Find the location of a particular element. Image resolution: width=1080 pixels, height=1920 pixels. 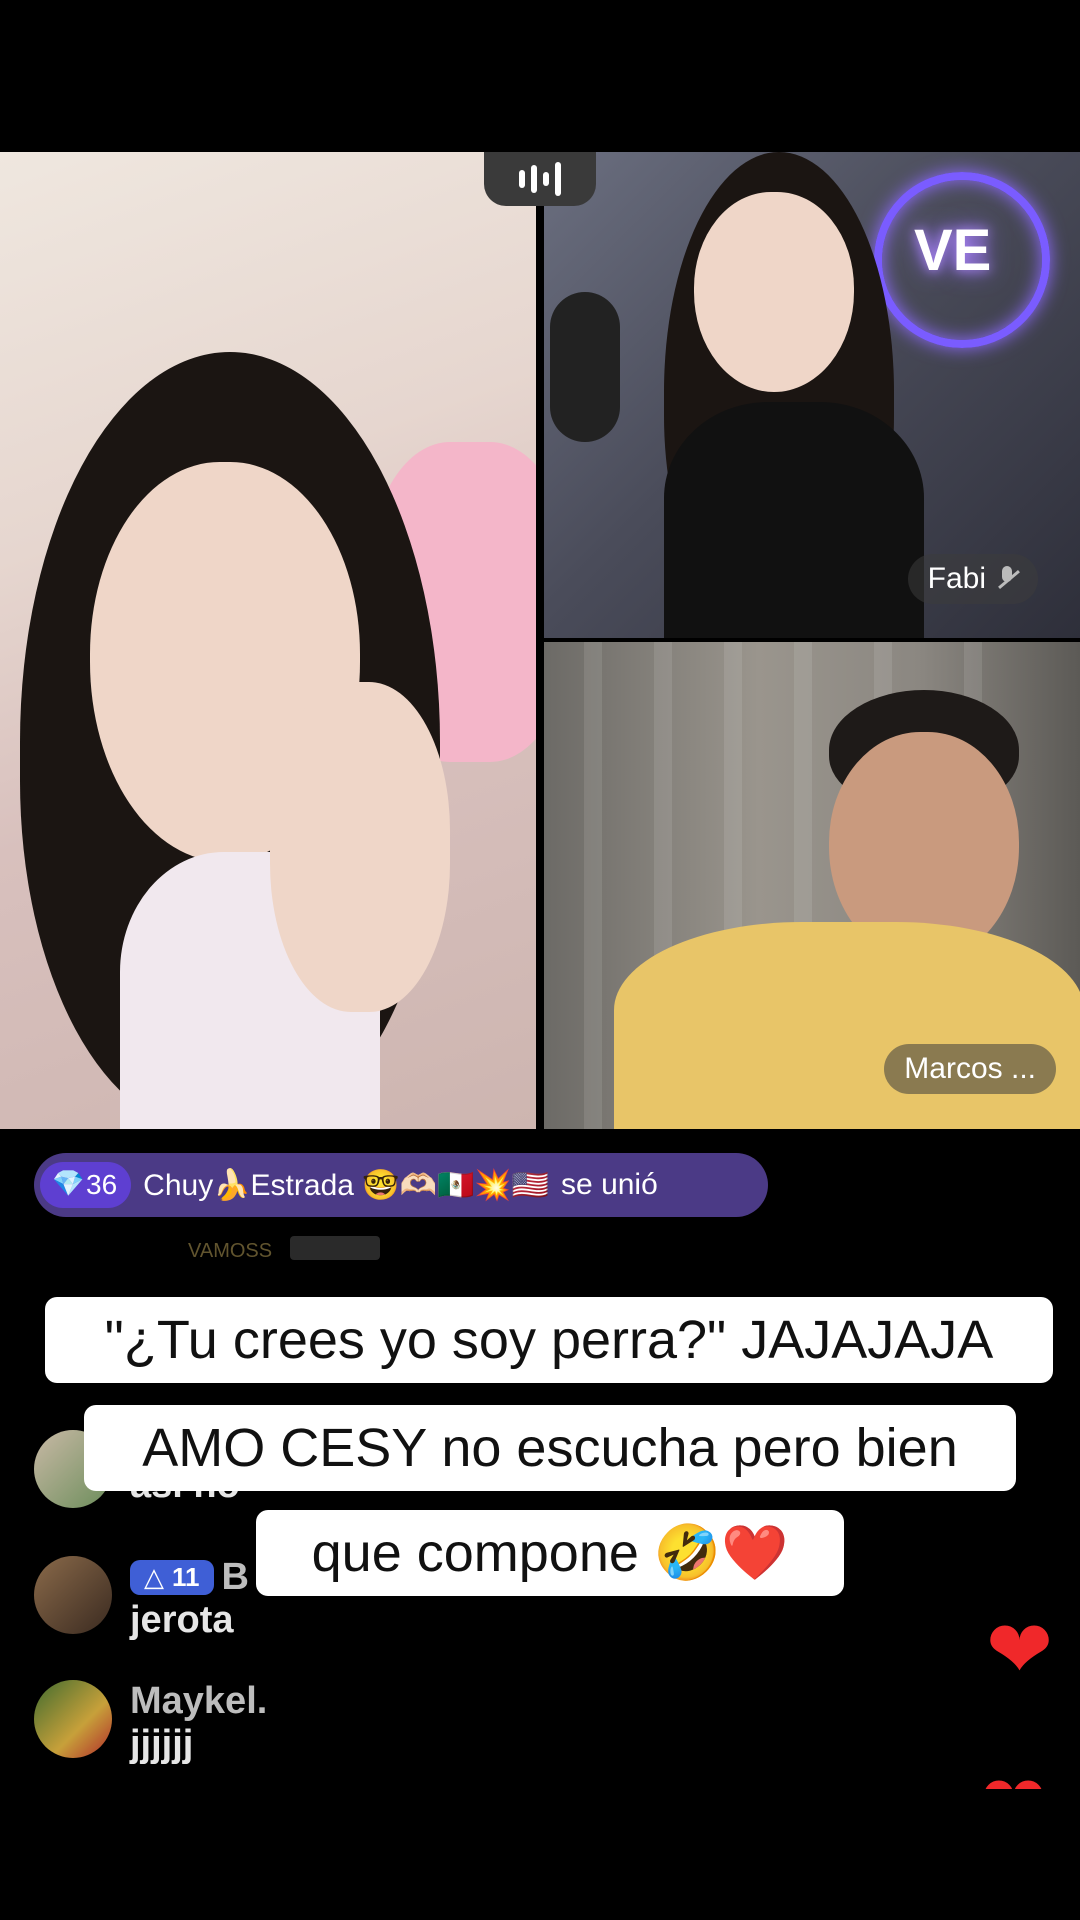

marcos-shirt is located at coordinates (847, 1025).